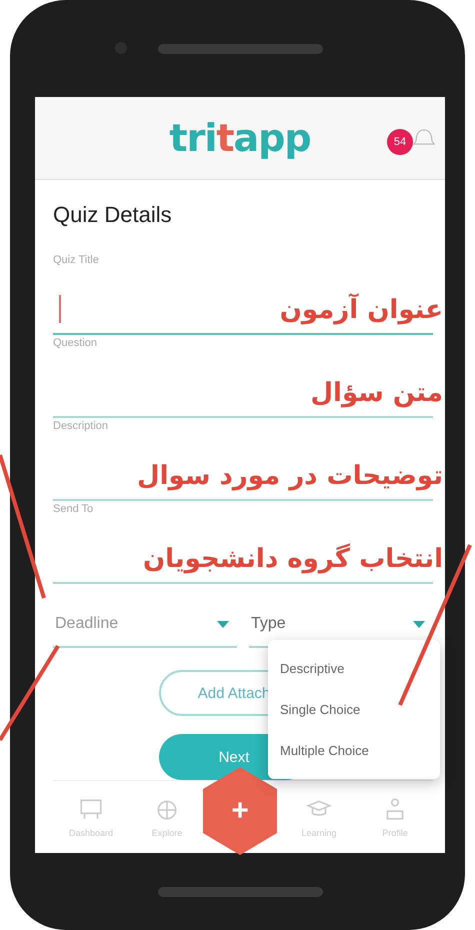  What do you see at coordinates (76, 260) in the screenshot?
I see `field-label: Quiz Title` at bounding box center [76, 260].